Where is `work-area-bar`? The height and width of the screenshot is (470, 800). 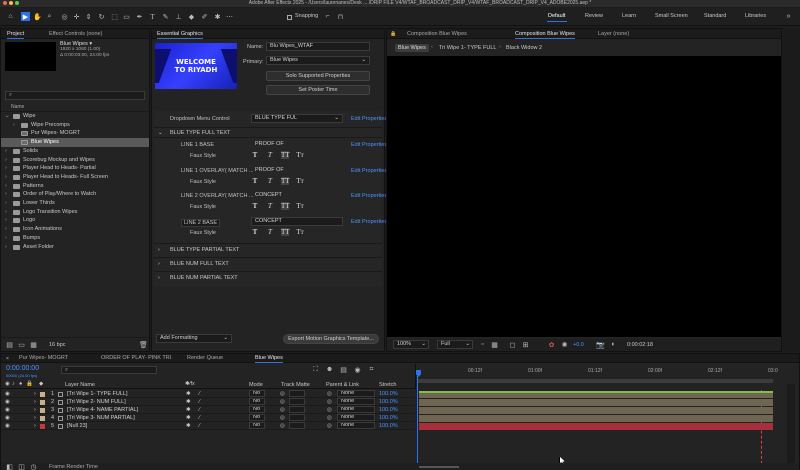 work-area-bar is located at coordinates (595, 381).